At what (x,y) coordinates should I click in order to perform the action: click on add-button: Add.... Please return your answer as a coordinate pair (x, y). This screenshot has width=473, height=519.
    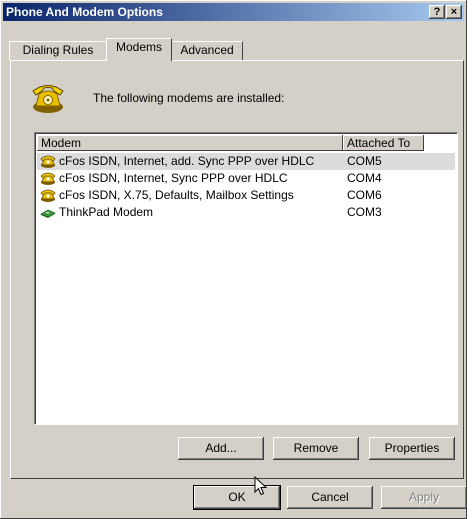
    Looking at the image, I should click on (221, 448).